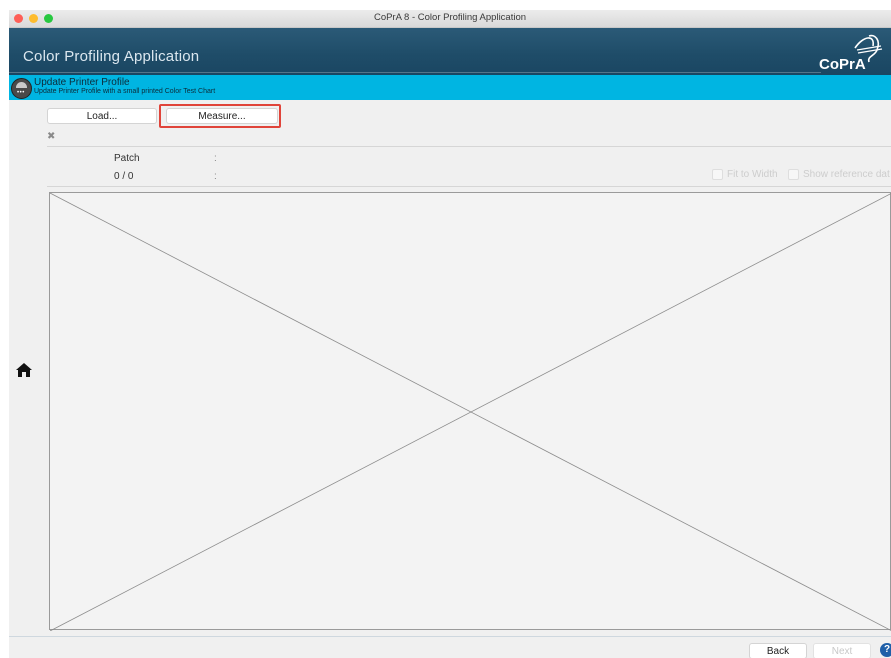 The image size is (891, 658). I want to click on fit-to-width-label: Fit to Width, so click(752, 174).